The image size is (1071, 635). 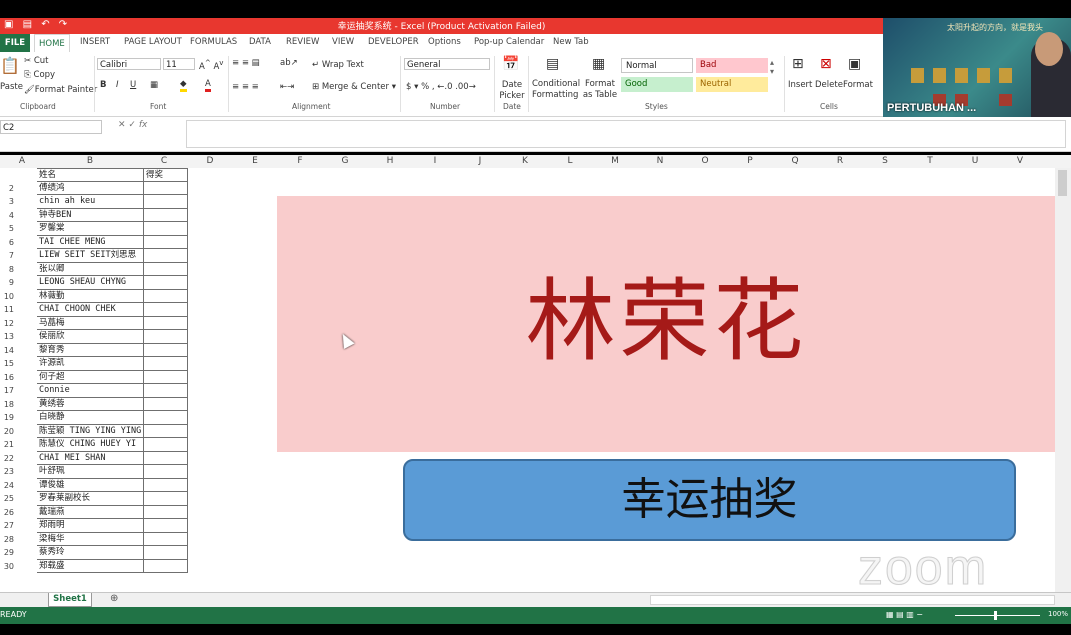 What do you see at coordinates (153, 42) in the screenshot?
I see `tab-page-layout: PAGE LAYOUT` at bounding box center [153, 42].